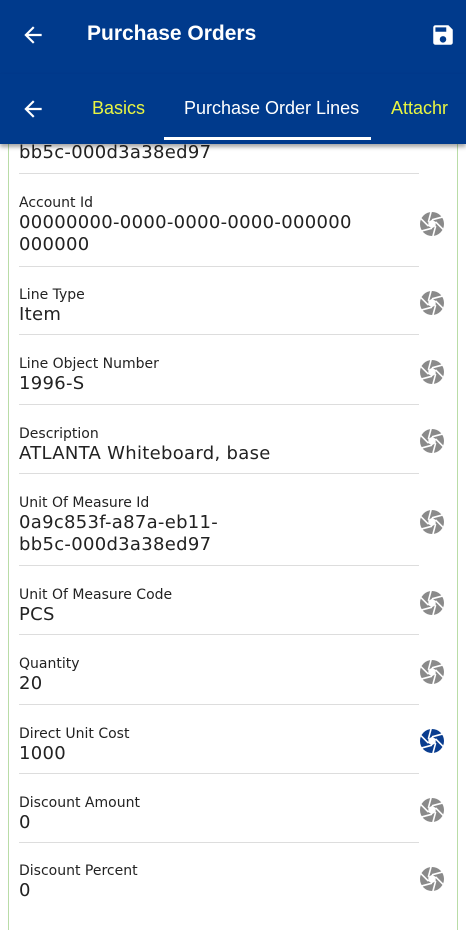 Image resolution: width=466 pixels, height=930 pixels. I want to click on field-label: Discount Percent, so click(78, 871).